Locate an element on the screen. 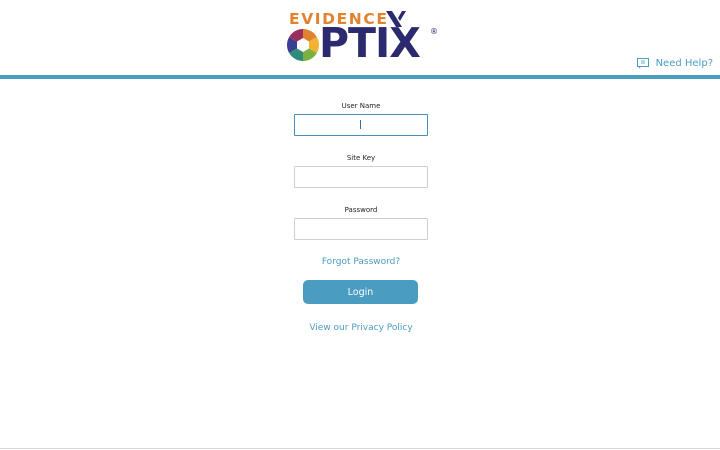 The width and height of the screenshot is (720, 450). username-label: User Name is located at coordinates (361, 106).